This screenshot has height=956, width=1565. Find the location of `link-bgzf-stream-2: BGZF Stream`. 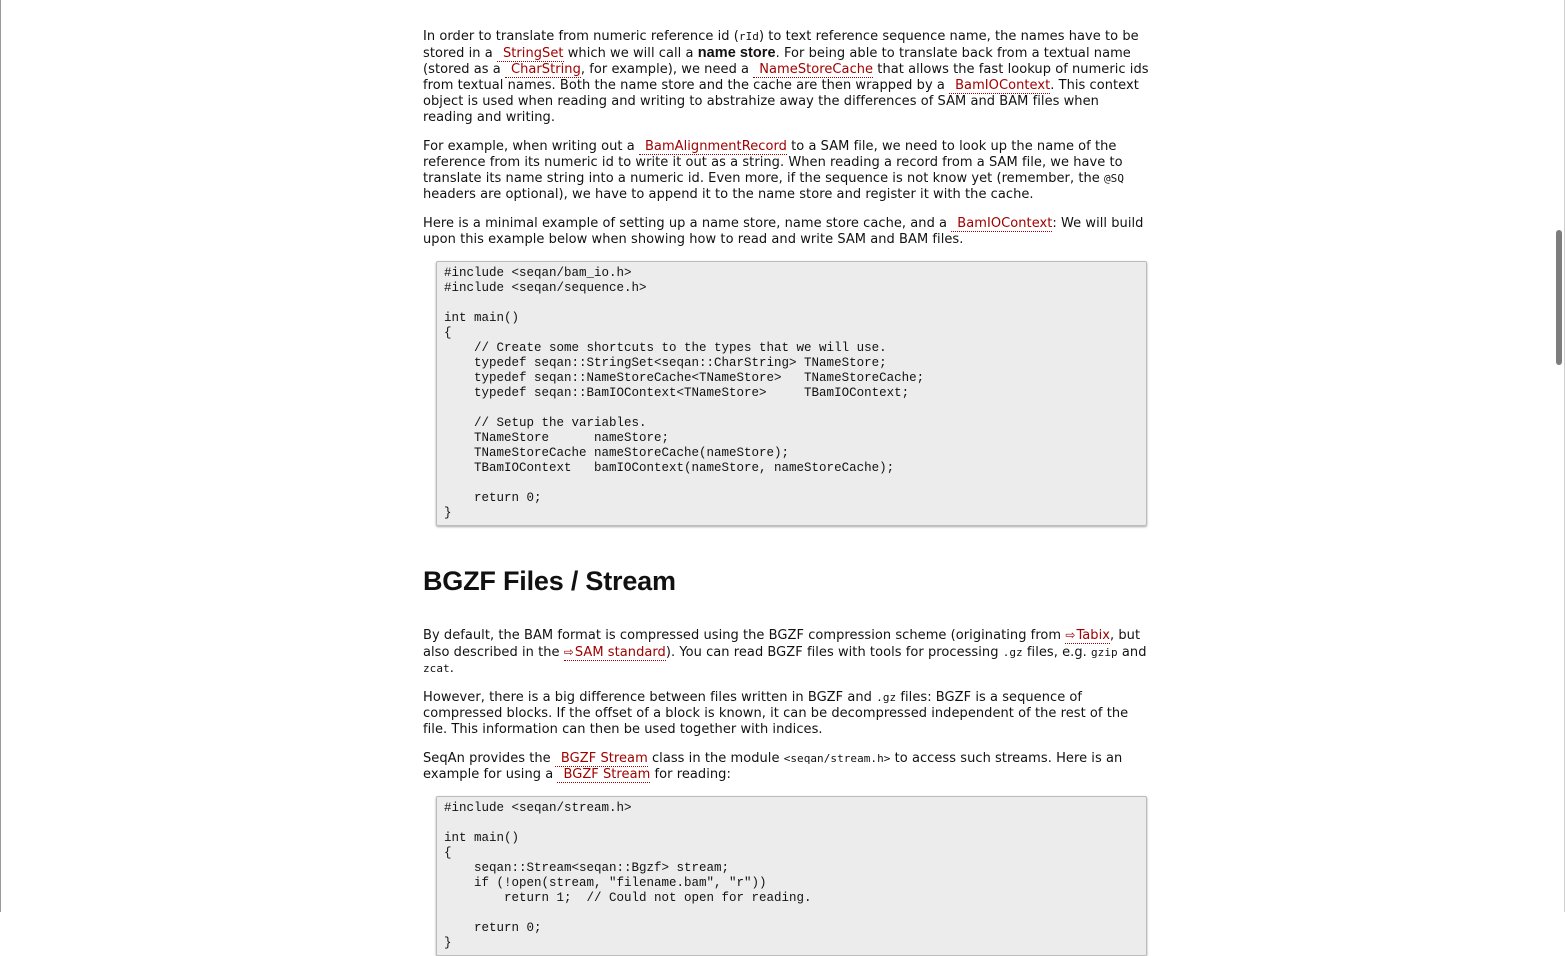

link-bgzf-stream-2: BGZF Stream is located at coordinates (604, 775).